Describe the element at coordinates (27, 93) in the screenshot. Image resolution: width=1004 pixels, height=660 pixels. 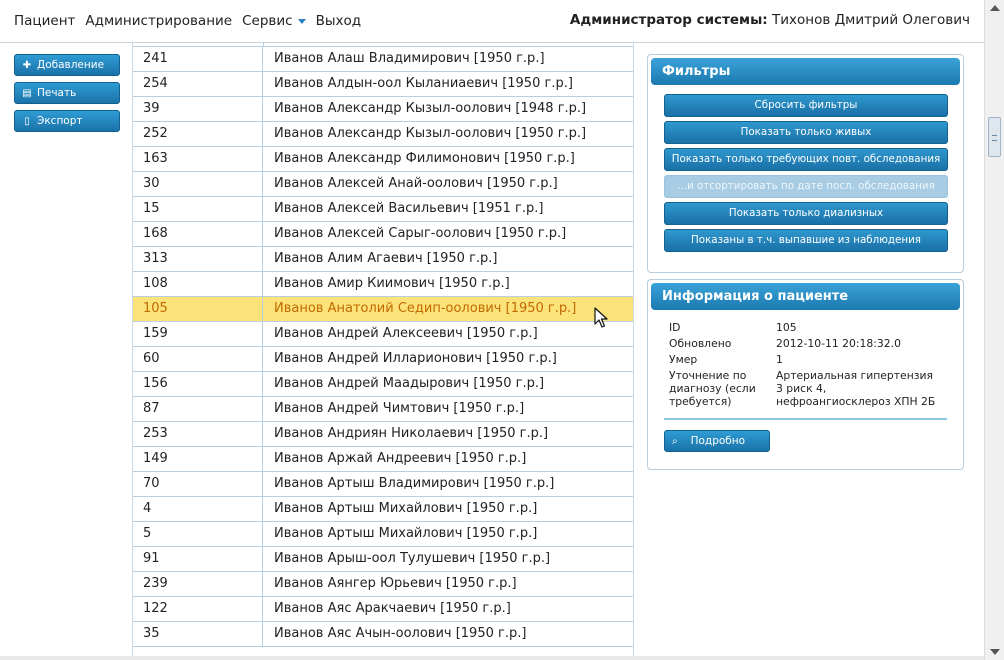
I see `printer-icon: ▤` at that location.